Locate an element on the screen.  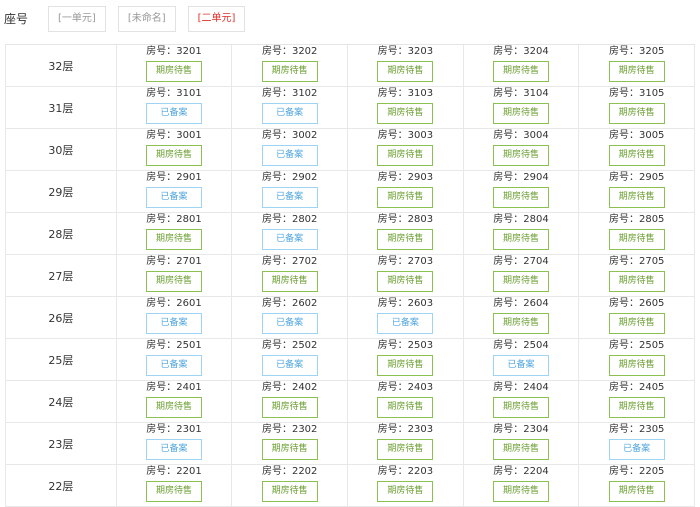
room-number: 房号：2302 is located at coordinates (289, 429).